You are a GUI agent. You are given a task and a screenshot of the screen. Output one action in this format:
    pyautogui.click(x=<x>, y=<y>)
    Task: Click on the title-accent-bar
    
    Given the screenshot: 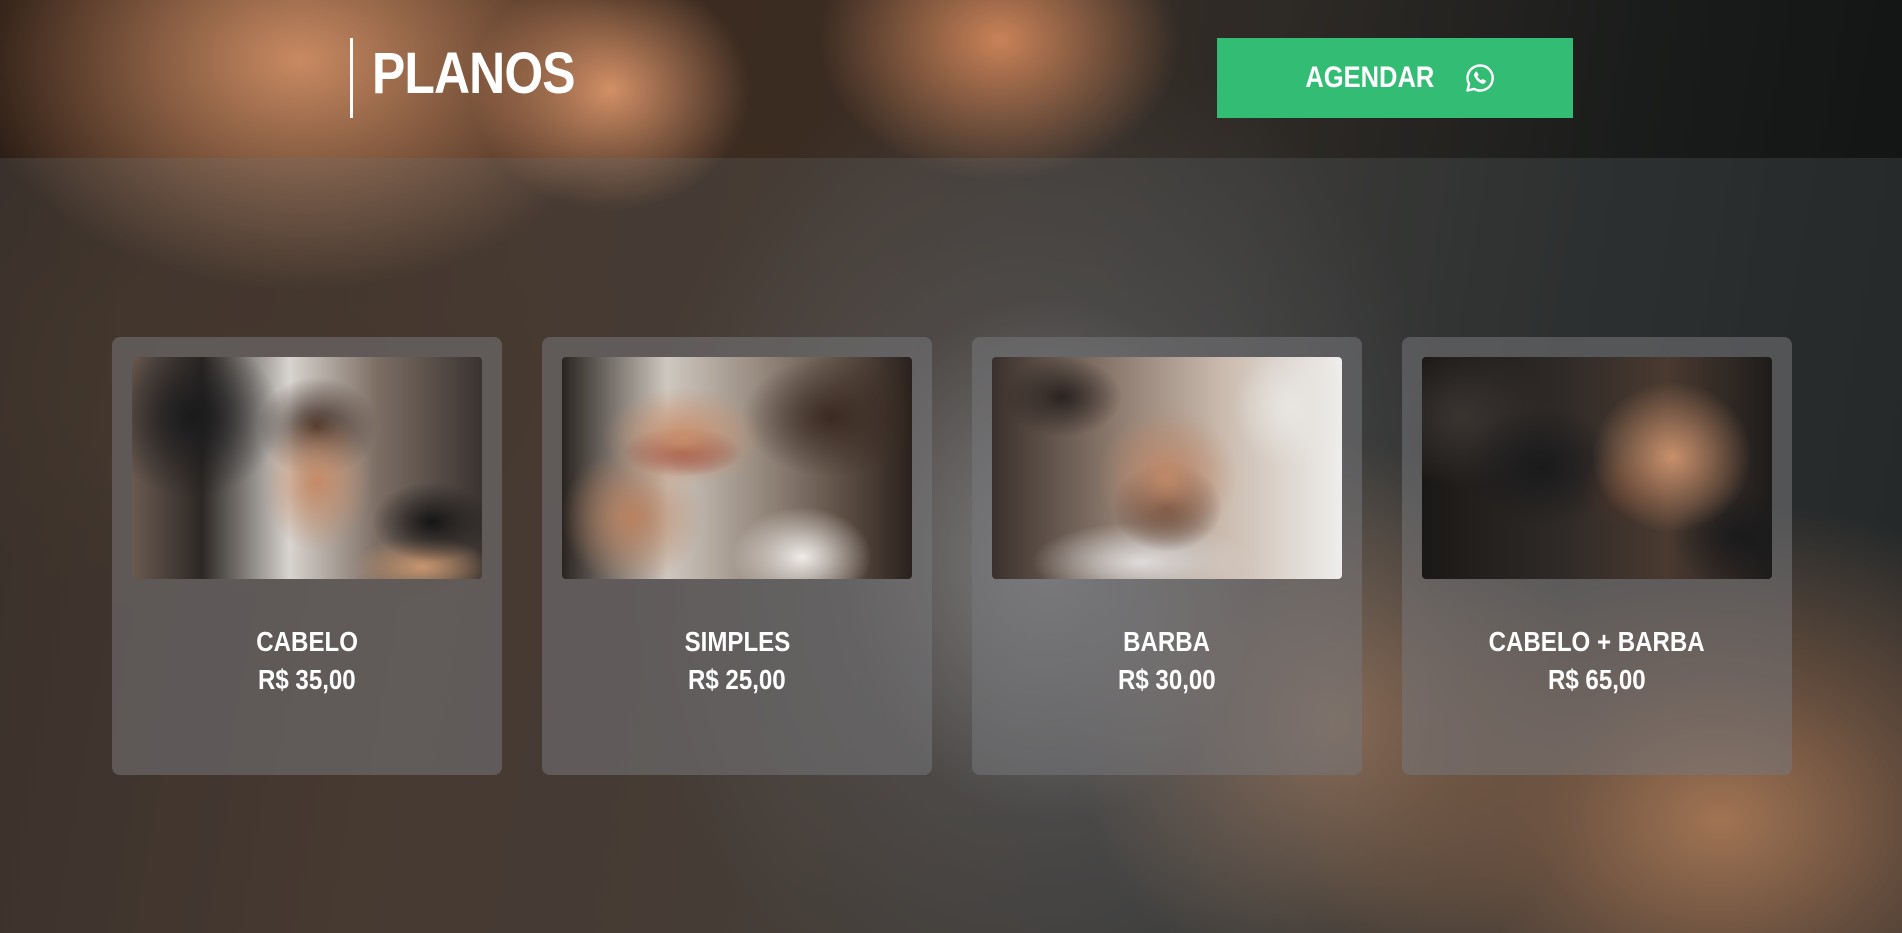 What is the action you would take?
    pyautogui.click(x=351, y=78)
    